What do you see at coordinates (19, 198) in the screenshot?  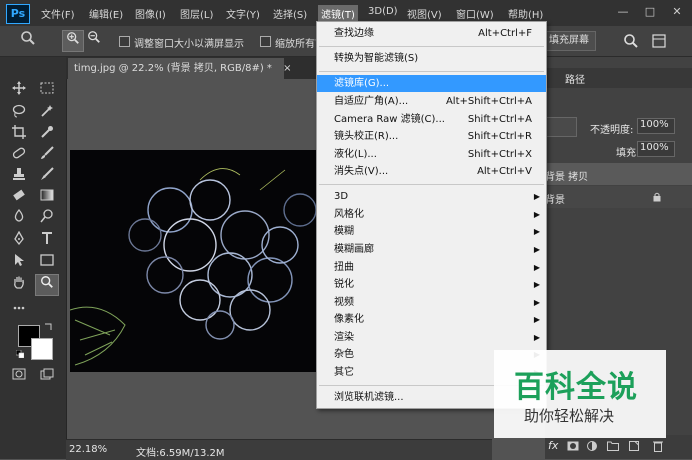 I see `eraser-tool` at bounding box center [19, 198].